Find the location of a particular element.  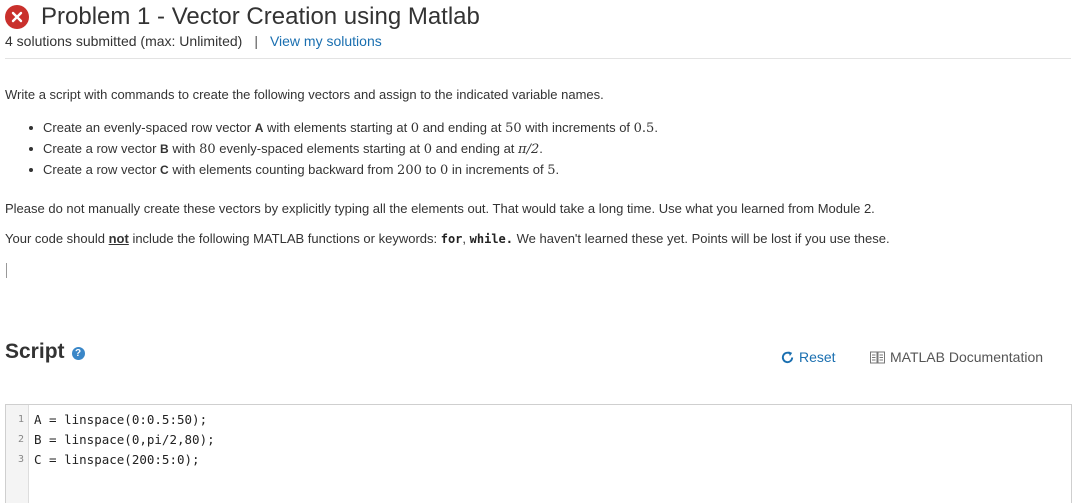

restriction-part: Your code should is located at coordinates (57, 238).